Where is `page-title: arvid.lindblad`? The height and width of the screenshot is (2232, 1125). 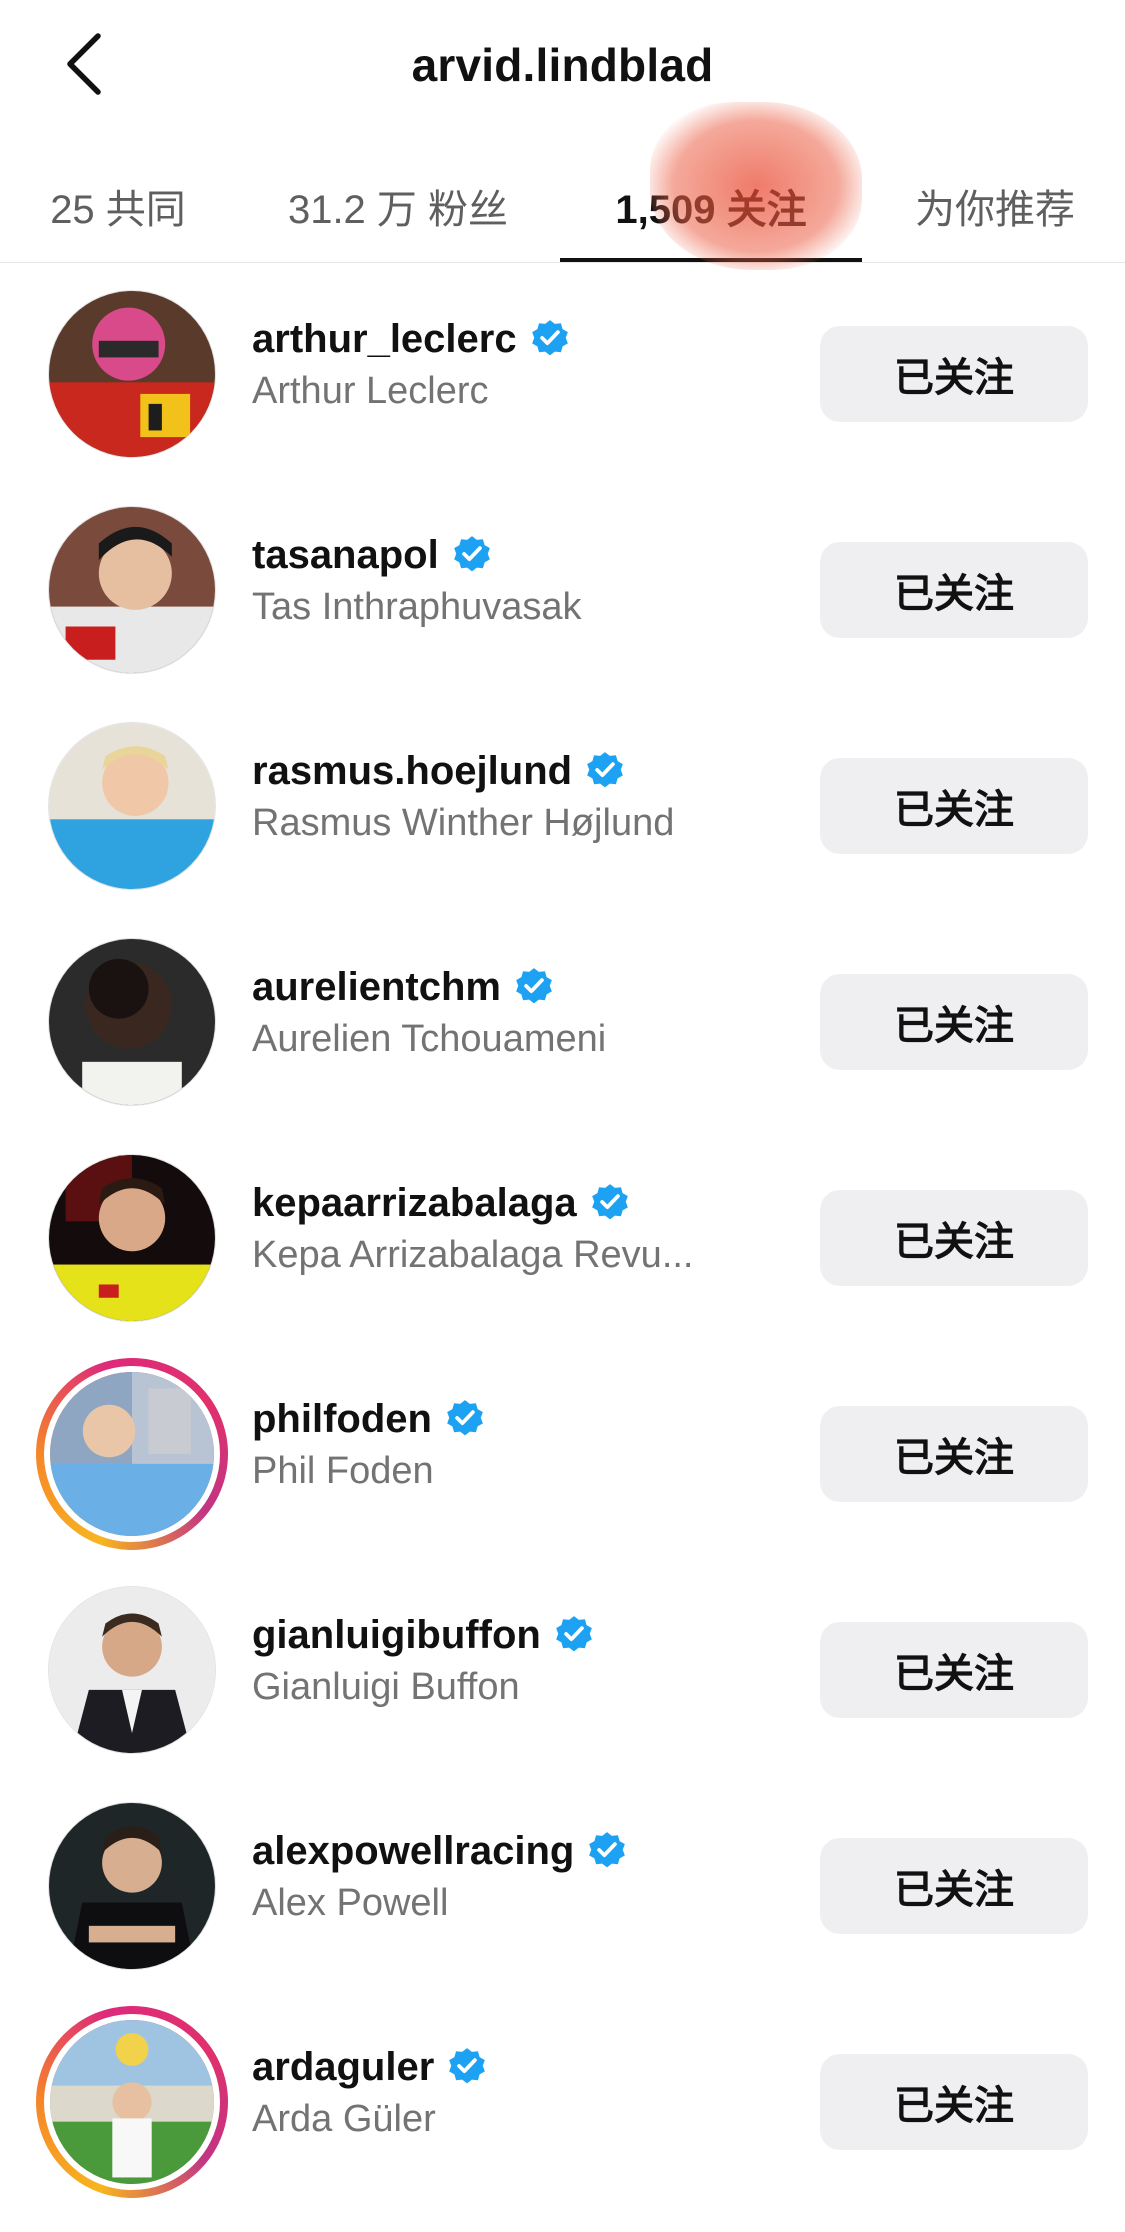 page-title: arvid.lindblad is located at coordinates (562, 65).